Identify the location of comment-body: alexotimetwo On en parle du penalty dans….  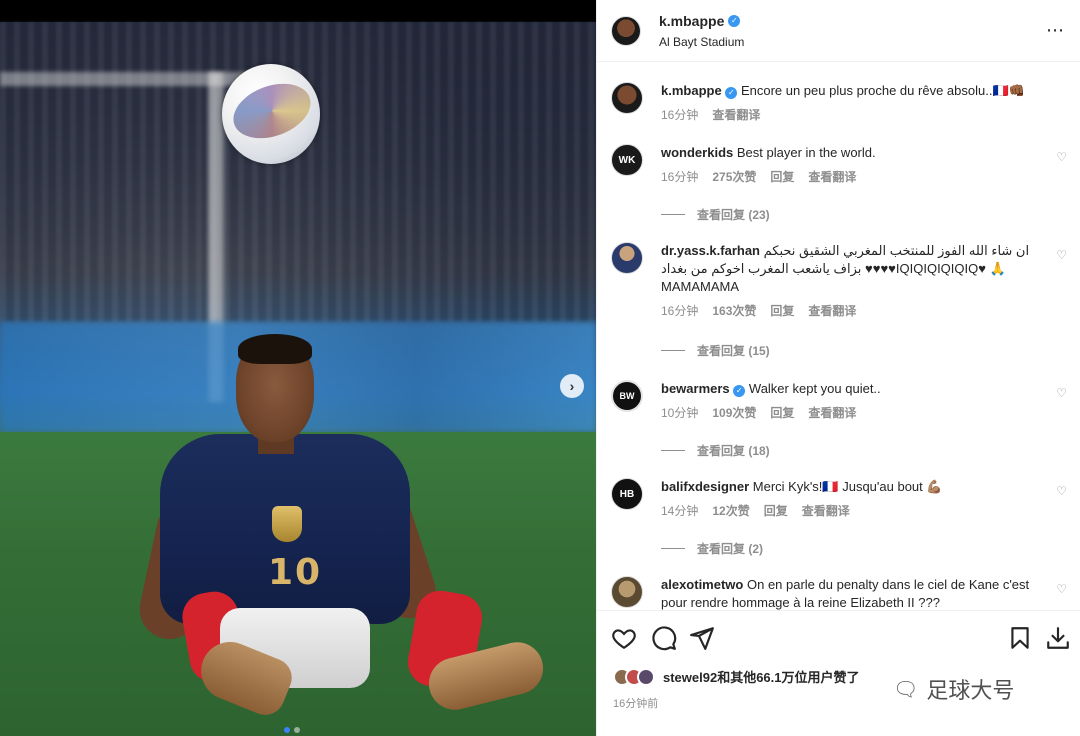
(851, 593).